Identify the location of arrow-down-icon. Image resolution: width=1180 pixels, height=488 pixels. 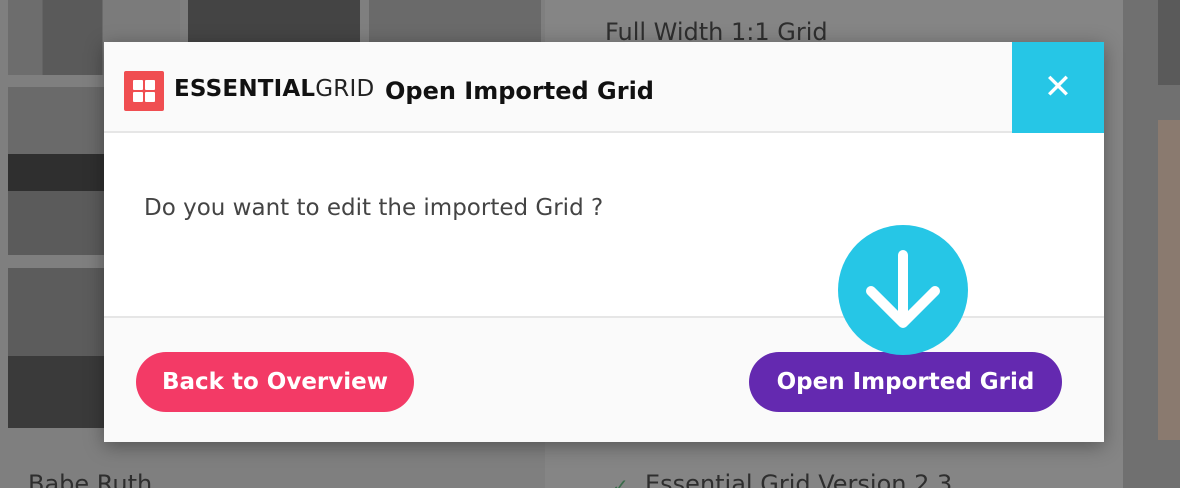
(903, 290).